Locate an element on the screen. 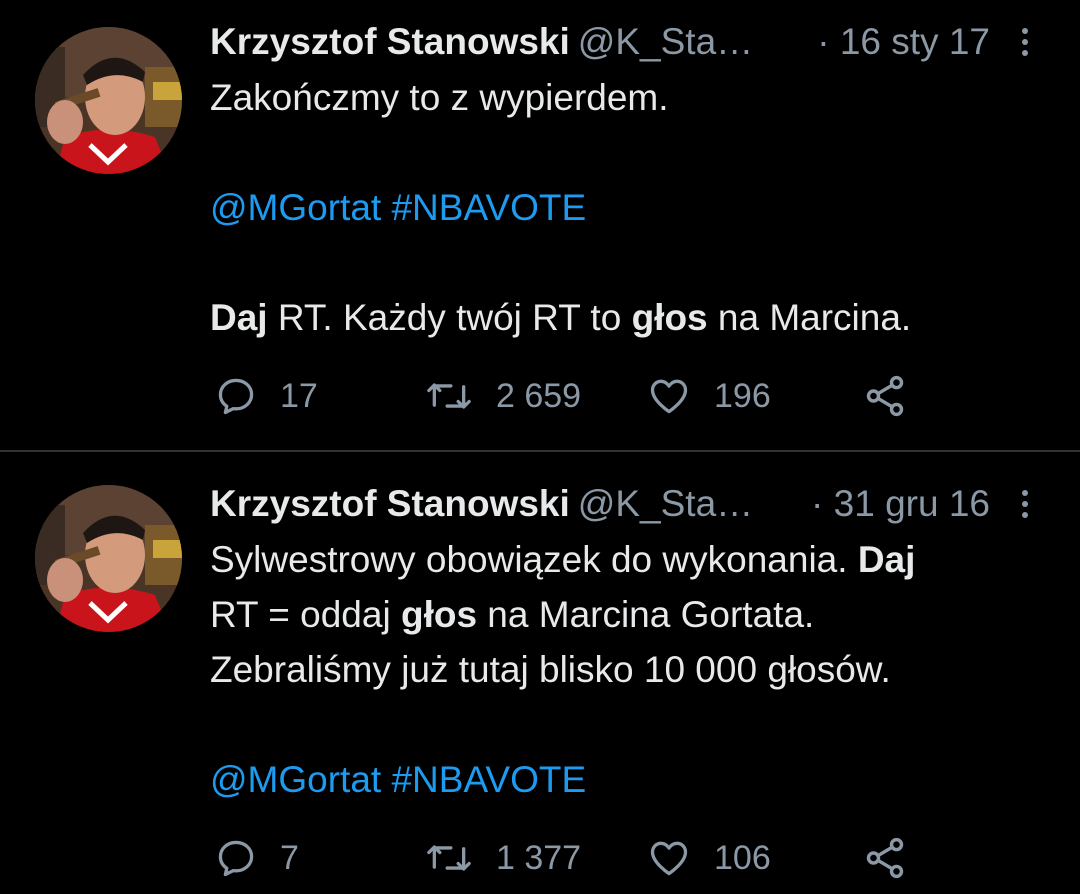 Image resolution: width=1080 pixels, height=894 pixels. retweet-count: 2 659 is located at coordinates (539, 395).